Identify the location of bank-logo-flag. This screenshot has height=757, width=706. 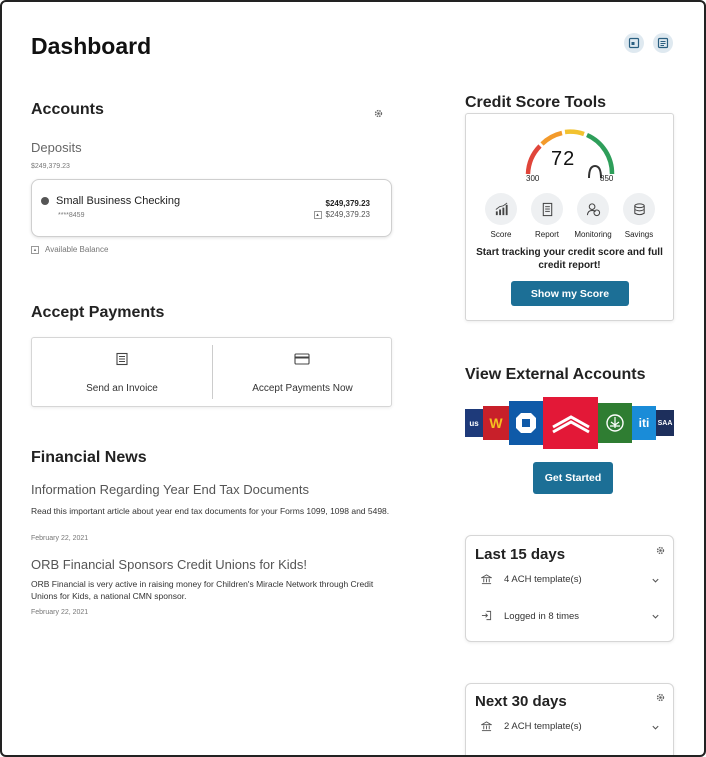
(570, 423).